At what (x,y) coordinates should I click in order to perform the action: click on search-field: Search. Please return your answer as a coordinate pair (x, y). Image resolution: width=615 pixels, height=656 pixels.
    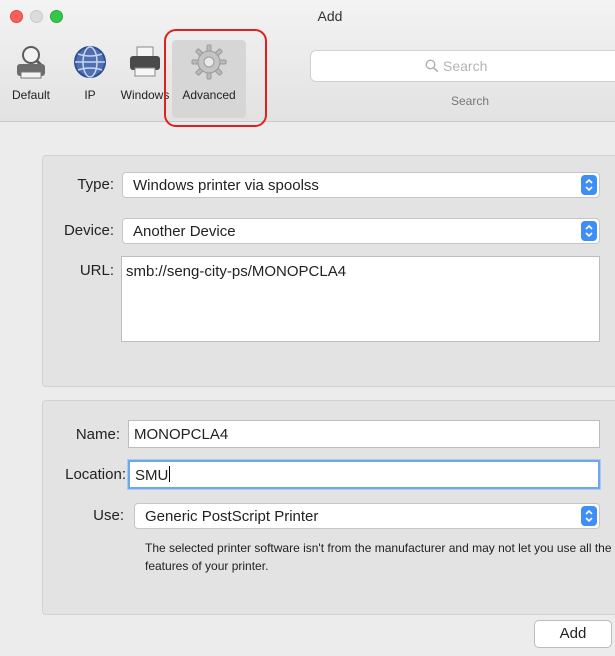
    Looking at the image, I should click on (462, 66).